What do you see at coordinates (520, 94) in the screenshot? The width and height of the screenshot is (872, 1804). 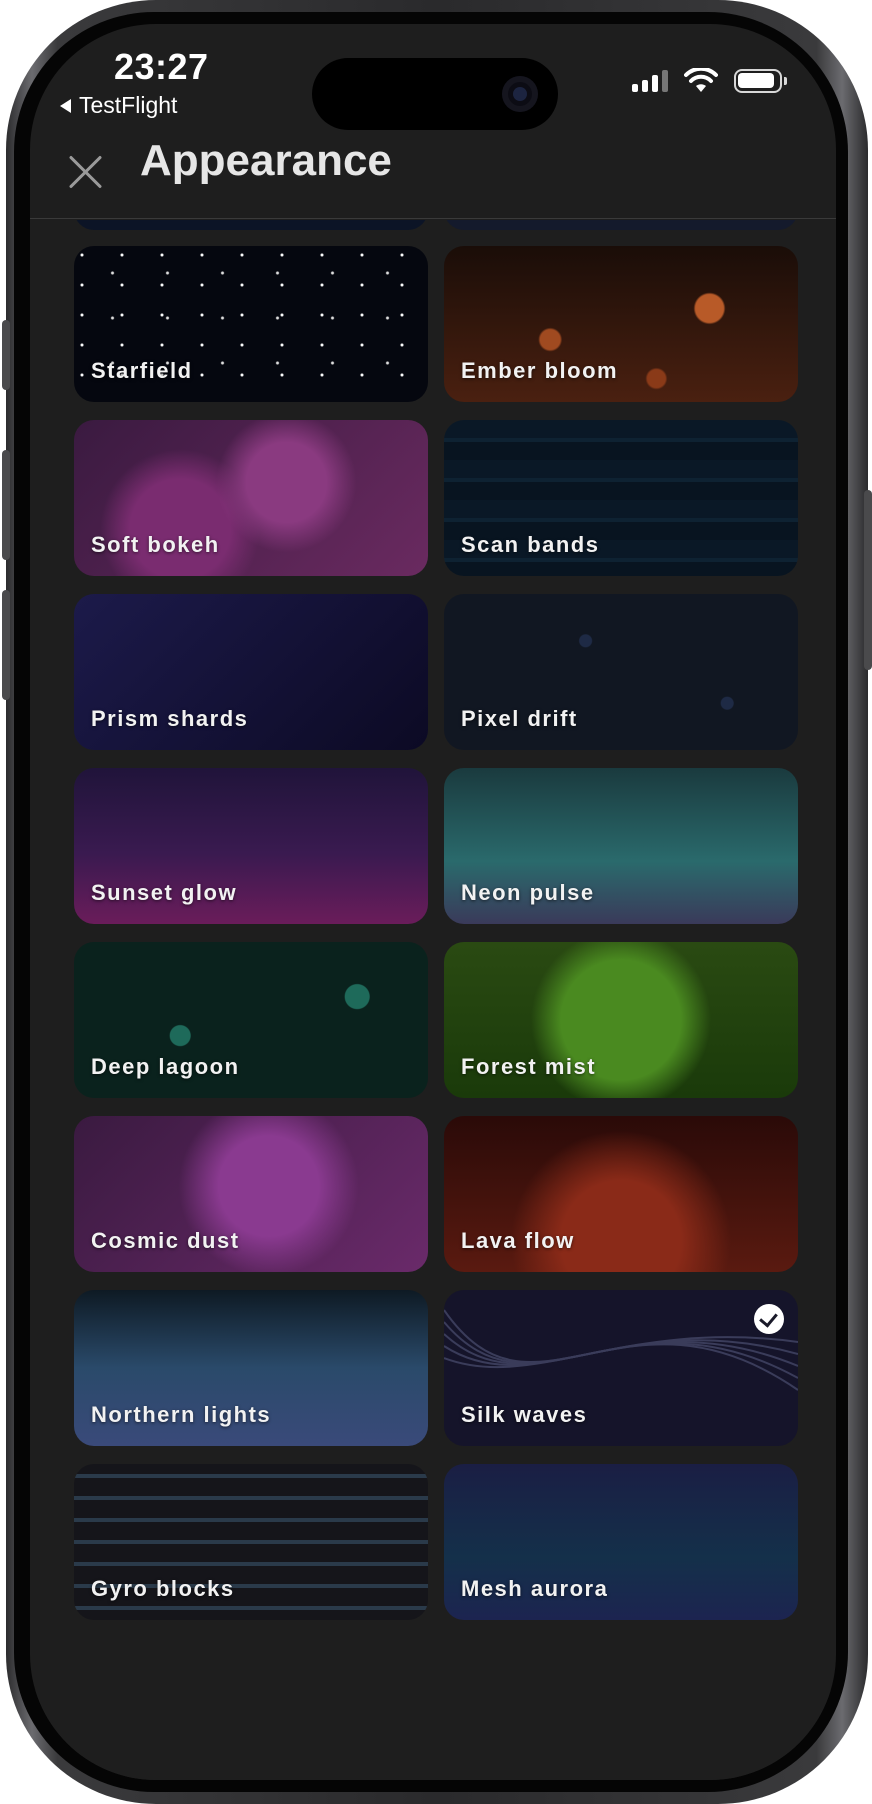 I see `camera-icon` at bounding box center [520, 94].